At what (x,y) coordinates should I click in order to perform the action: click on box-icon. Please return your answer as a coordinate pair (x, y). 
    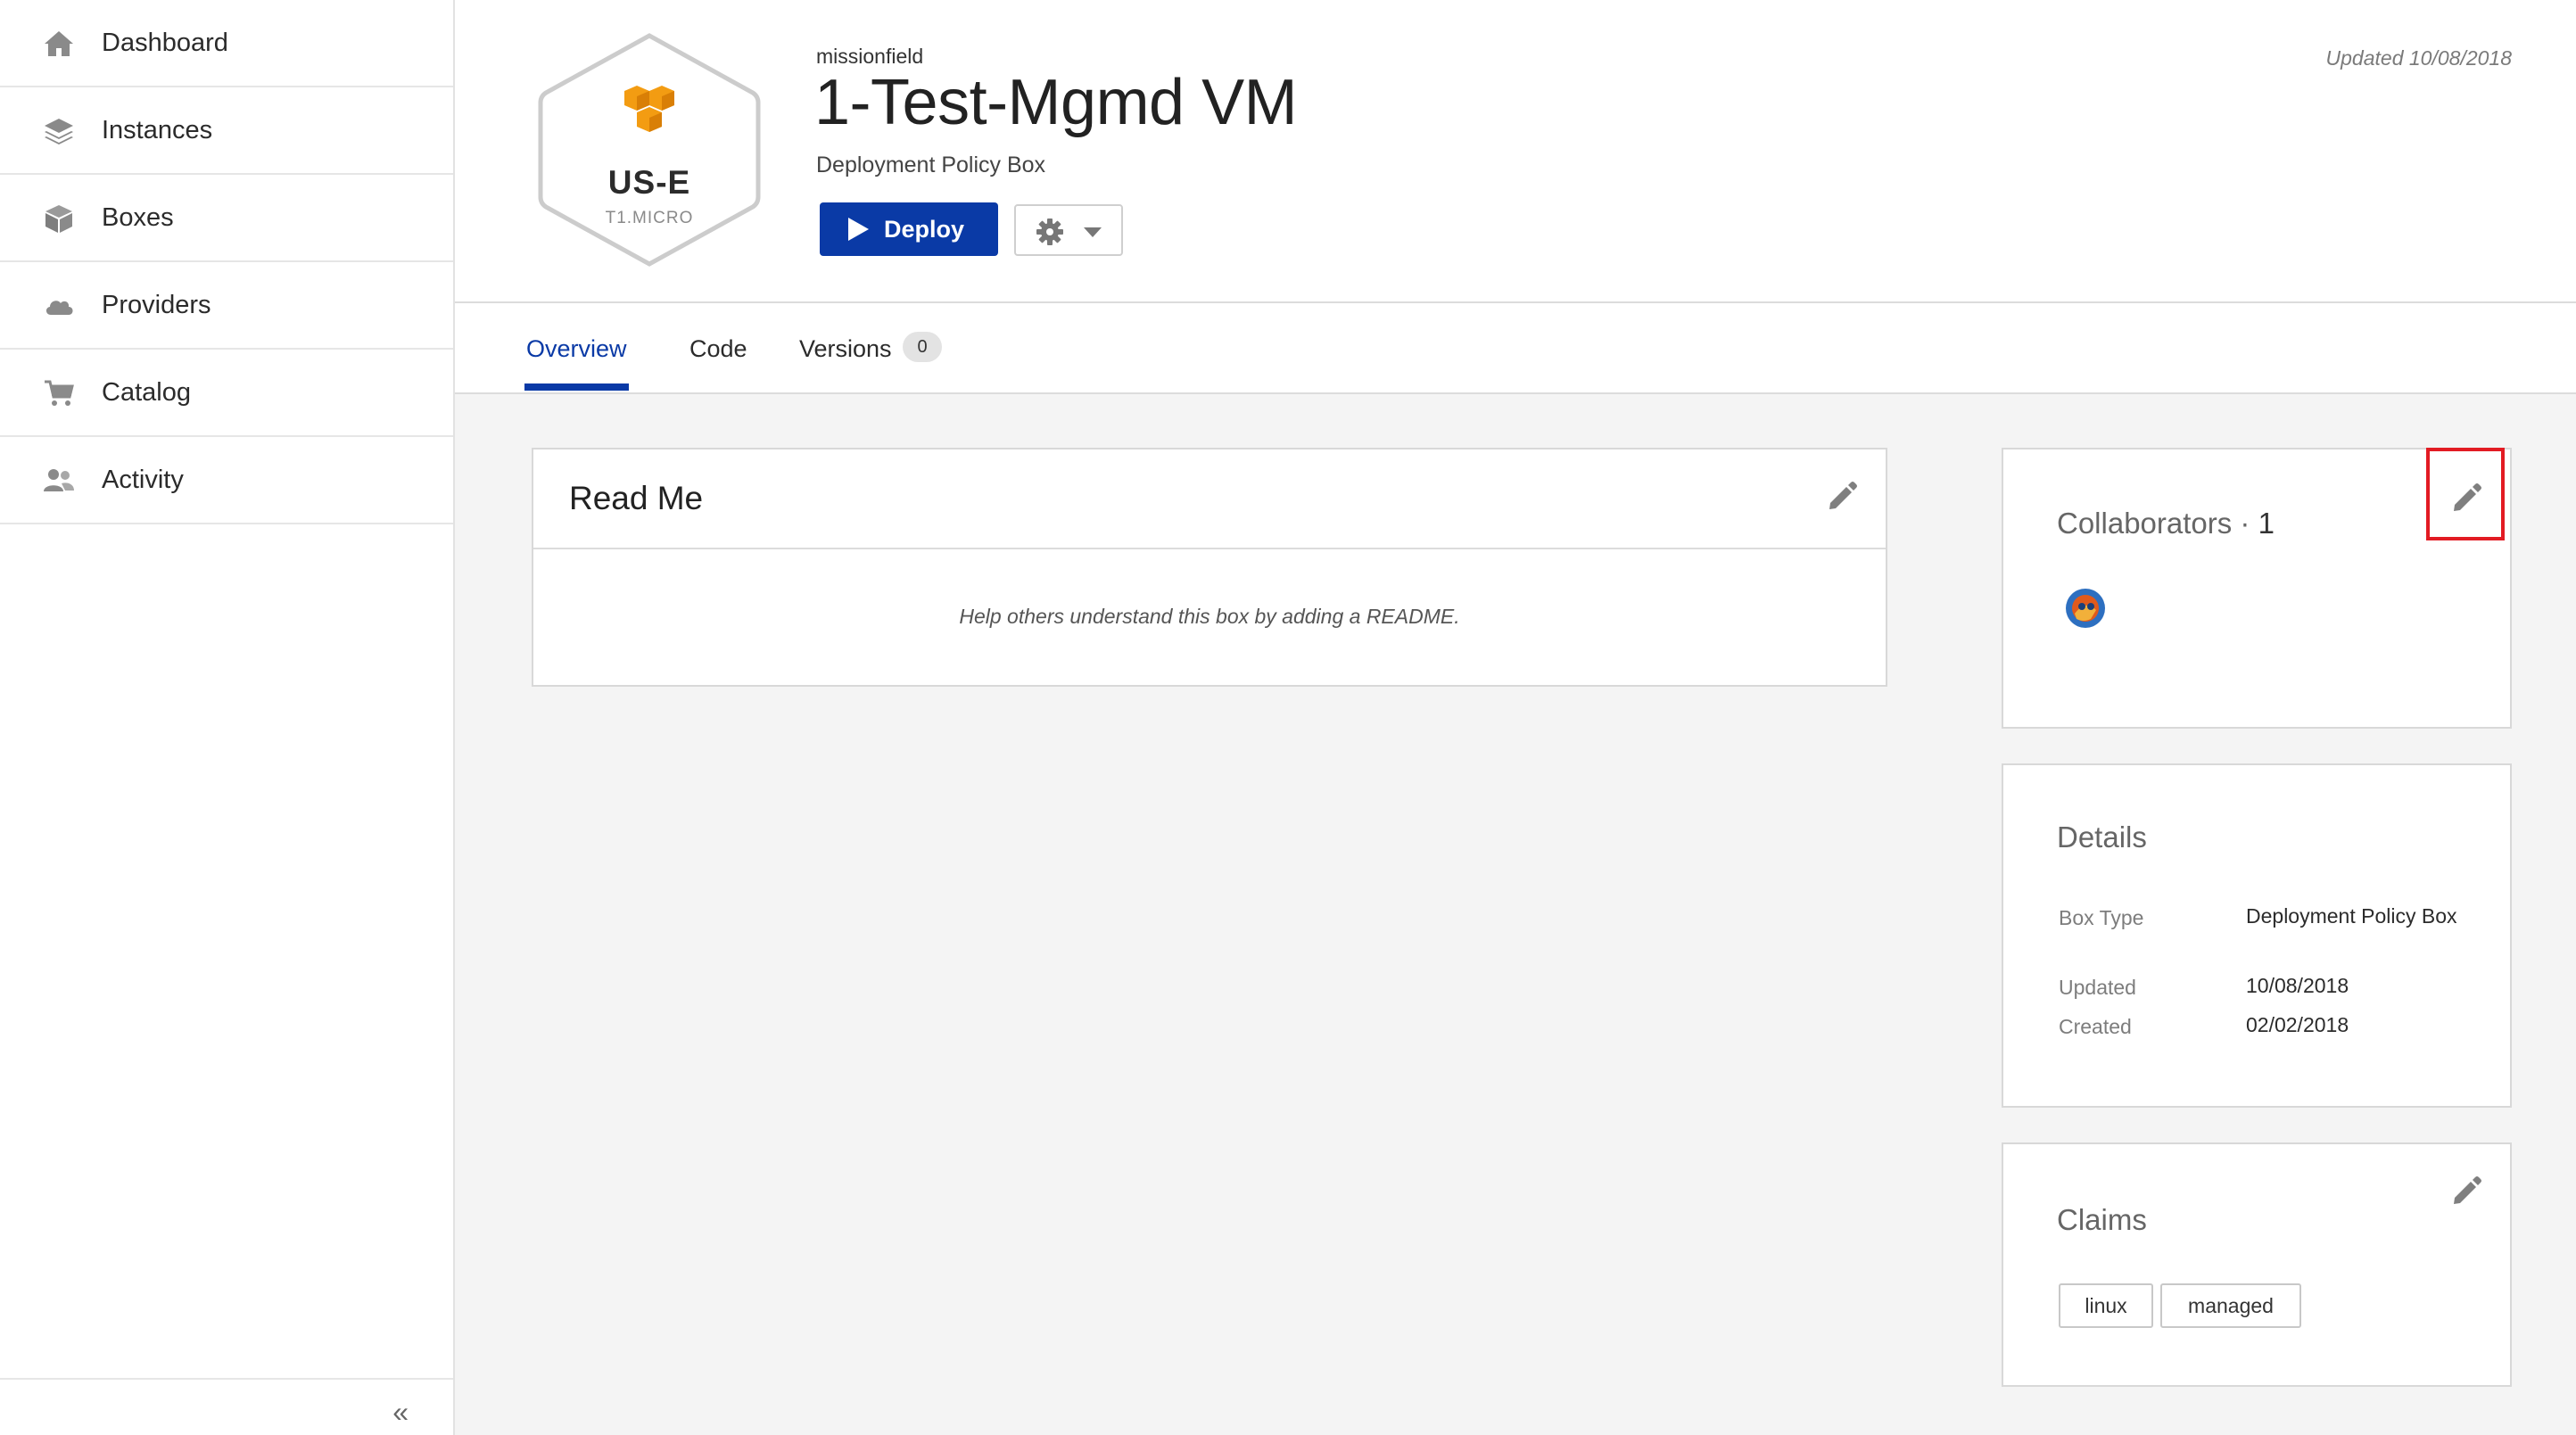
    Looking at the image, I should click on (59, 218).